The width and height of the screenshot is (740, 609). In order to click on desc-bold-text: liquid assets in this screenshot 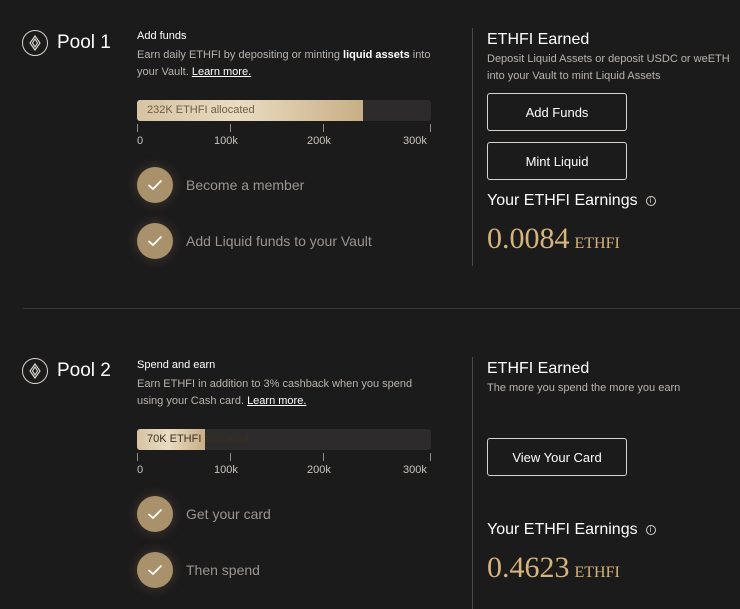, I will do `click(376, 55)`.